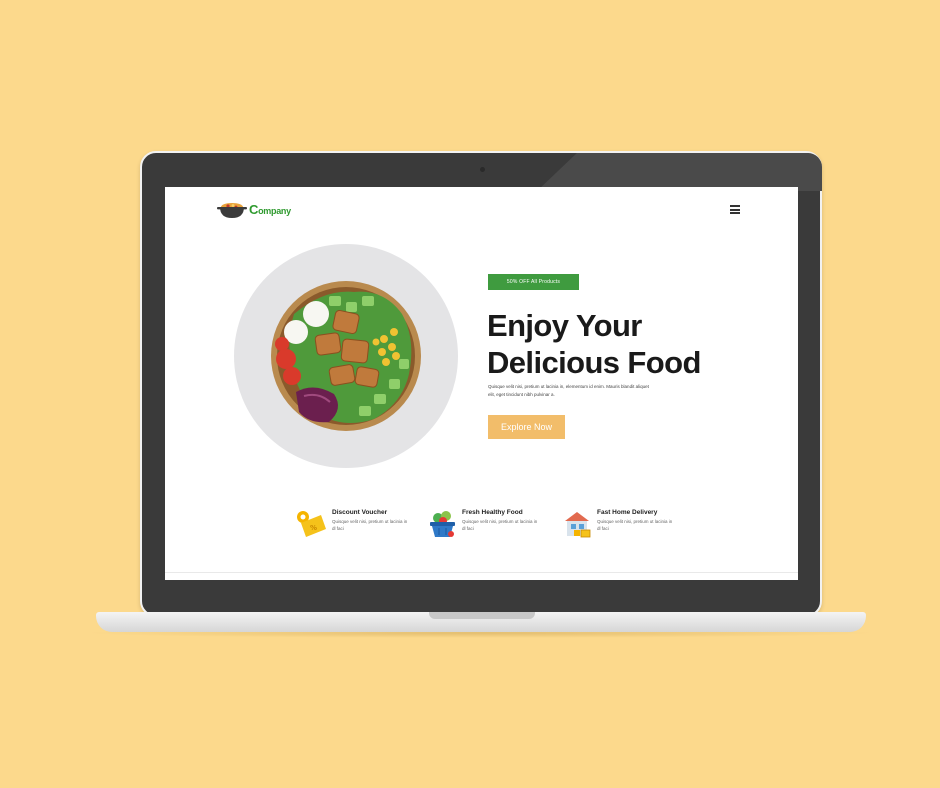 Image resolution: width=940 pixels, height=788 pixels. What do you see at coordinates (526, 427) in the screenshot?
I see `explore-now-button: Explore Now` at bounding box center [526, 427].